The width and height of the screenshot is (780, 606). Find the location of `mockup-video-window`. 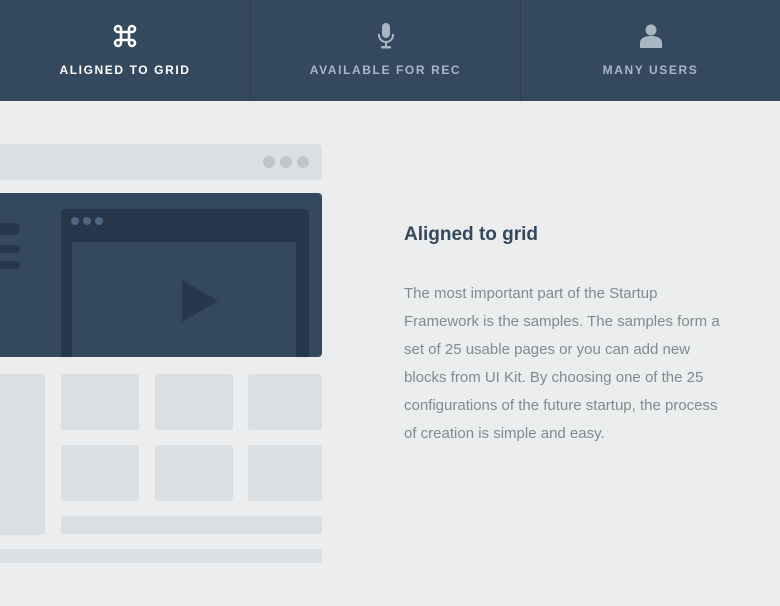

mockup-video-window is located at coordinates (185, 283).